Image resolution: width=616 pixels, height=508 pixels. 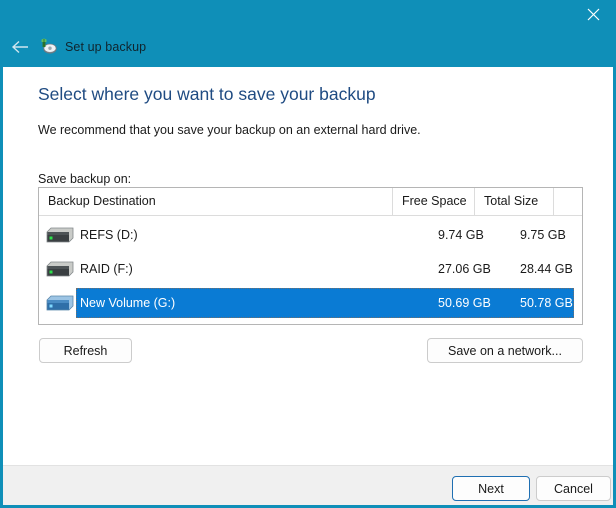 I want to click on cell-total-size: 50.78 GB, so click(x=546, y=303).